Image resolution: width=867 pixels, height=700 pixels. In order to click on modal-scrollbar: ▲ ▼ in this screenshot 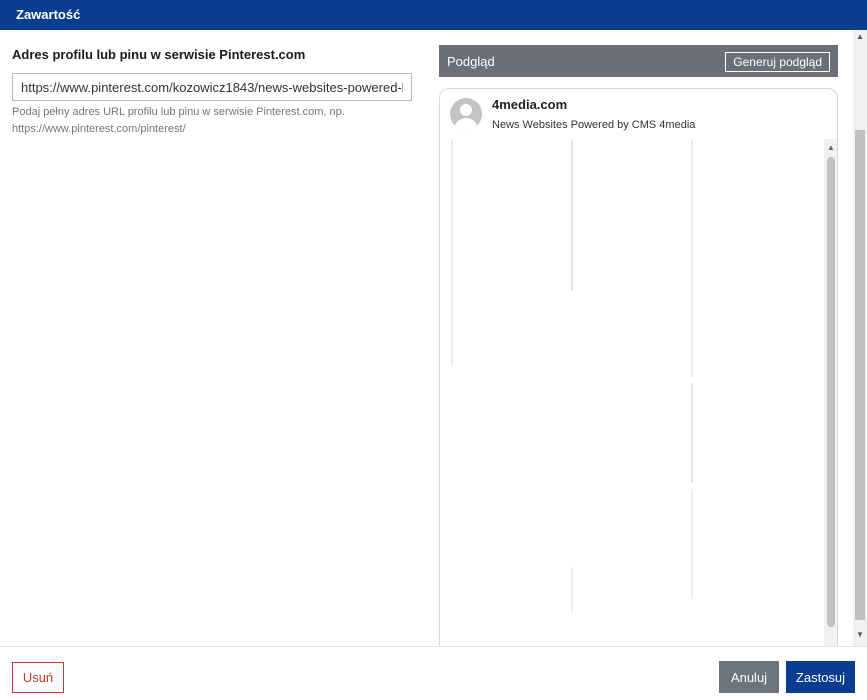, I will do `click(860, 338)`.